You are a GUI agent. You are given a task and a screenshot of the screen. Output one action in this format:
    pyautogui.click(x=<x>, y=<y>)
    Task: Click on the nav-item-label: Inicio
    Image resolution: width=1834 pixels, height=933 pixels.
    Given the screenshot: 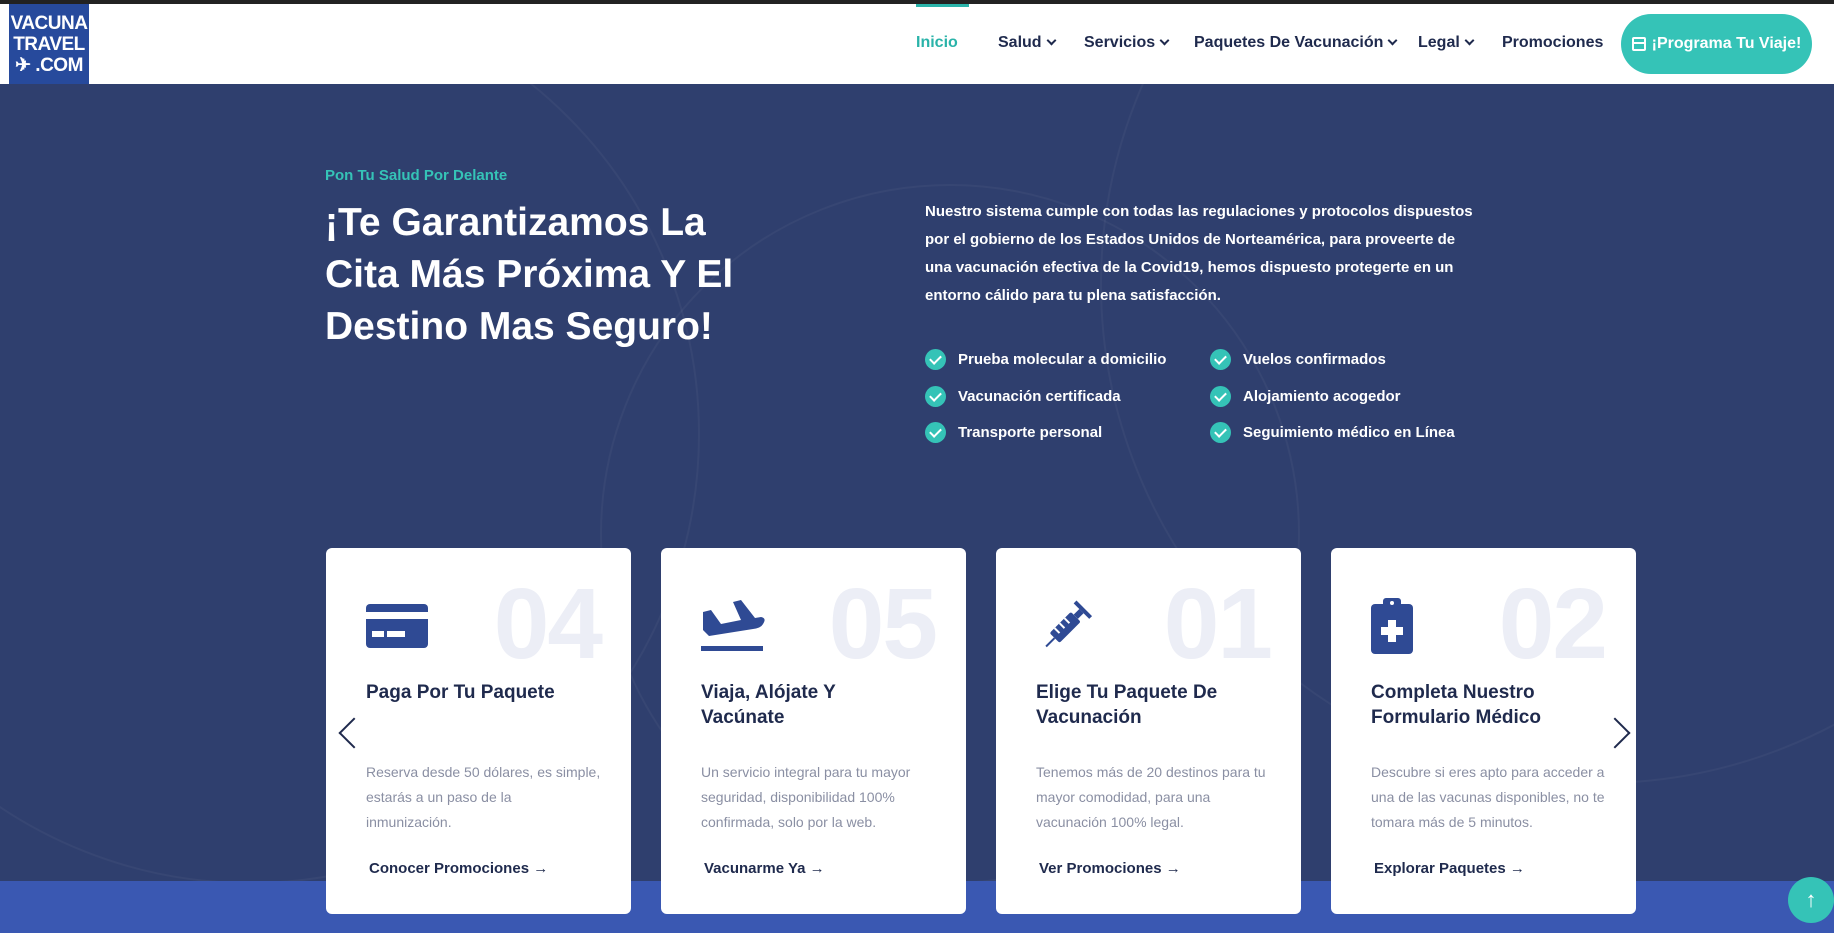 What is the action you would take?
    pyautogui.click(x=937, y=42)
    